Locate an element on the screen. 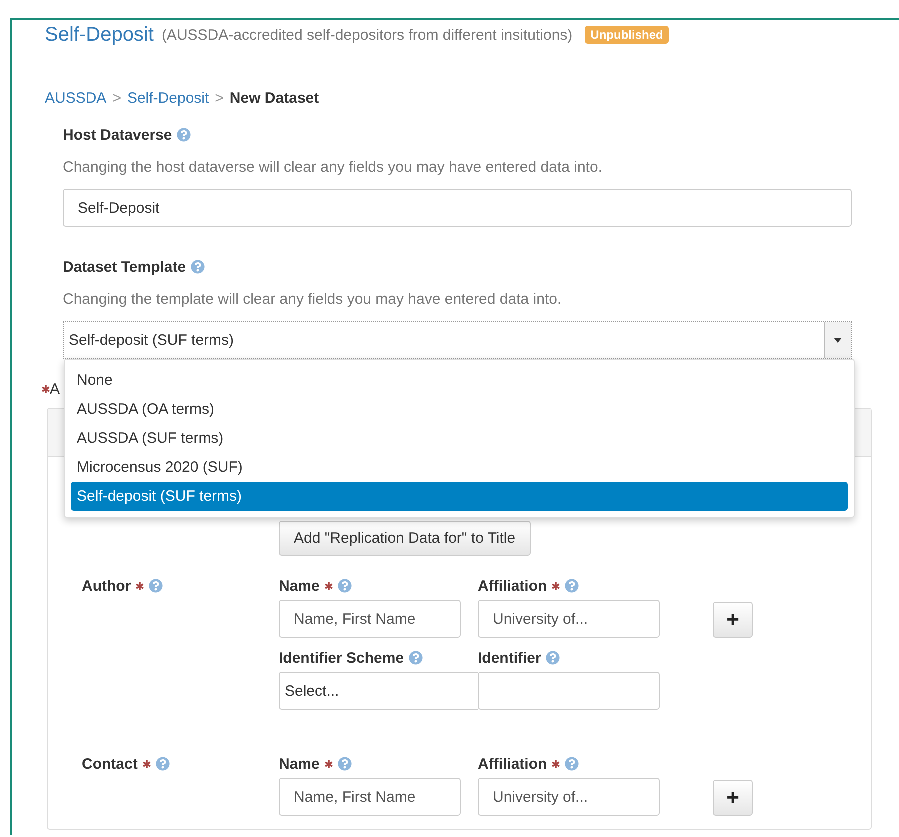  text-field is located at coordinates (569, 691).